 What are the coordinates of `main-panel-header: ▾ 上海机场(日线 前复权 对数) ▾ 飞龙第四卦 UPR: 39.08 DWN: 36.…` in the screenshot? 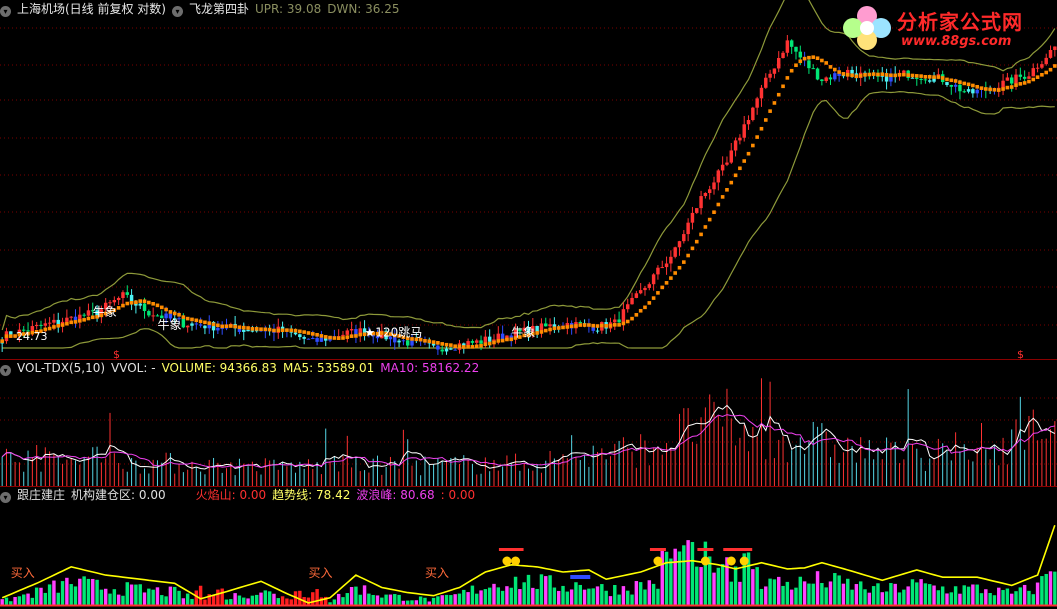 It's located at (203, 9).